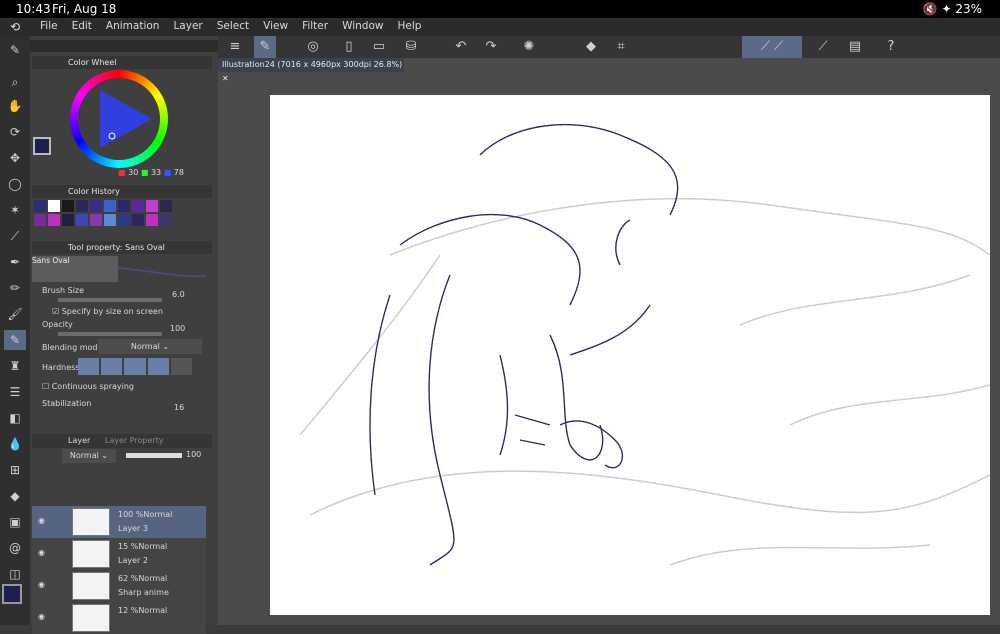 This screenshot has height=634, width=1000. Describe the element at coordinates (82, 26) in the screenshot. I see `menu-item-edit: Edit` at that location.